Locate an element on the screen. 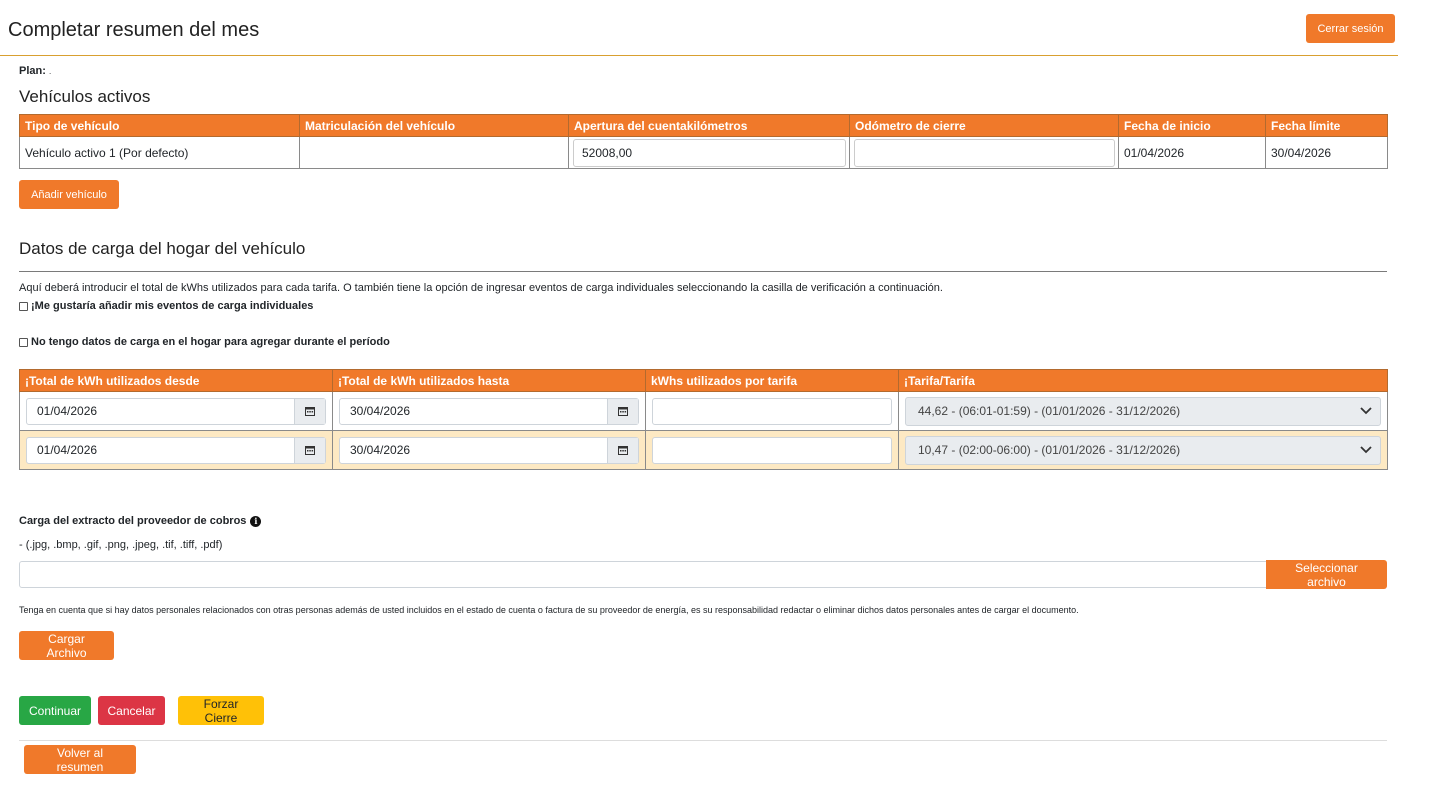  odometer-open-input: 52008,00 is located at coordinates (709, 152).